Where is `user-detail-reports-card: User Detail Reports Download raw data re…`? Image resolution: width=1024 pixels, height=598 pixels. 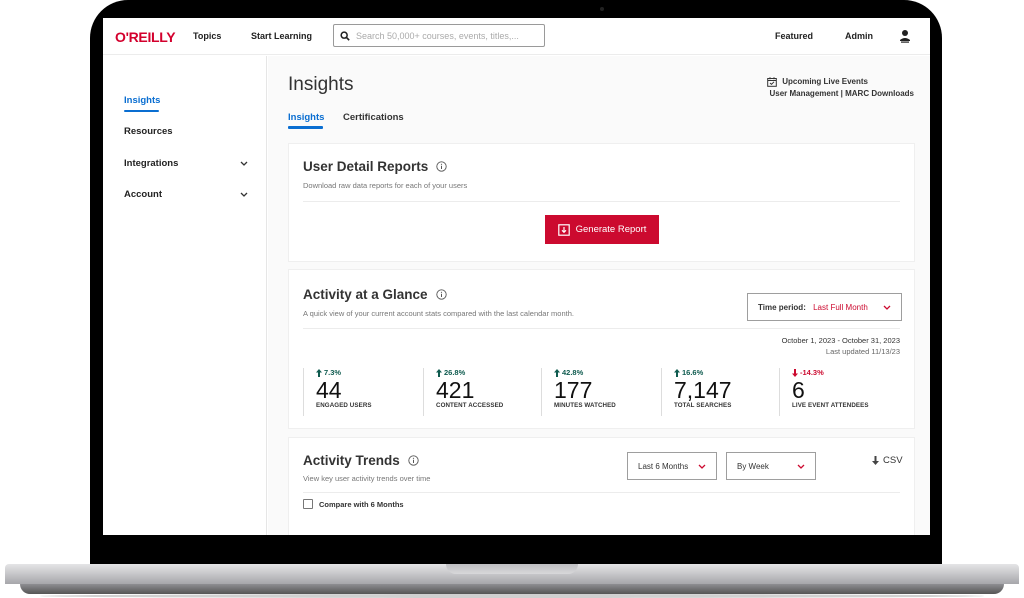
user-detail-reports-card: User Detail Reports Download raw data re… is located at coordinates (601, 202).